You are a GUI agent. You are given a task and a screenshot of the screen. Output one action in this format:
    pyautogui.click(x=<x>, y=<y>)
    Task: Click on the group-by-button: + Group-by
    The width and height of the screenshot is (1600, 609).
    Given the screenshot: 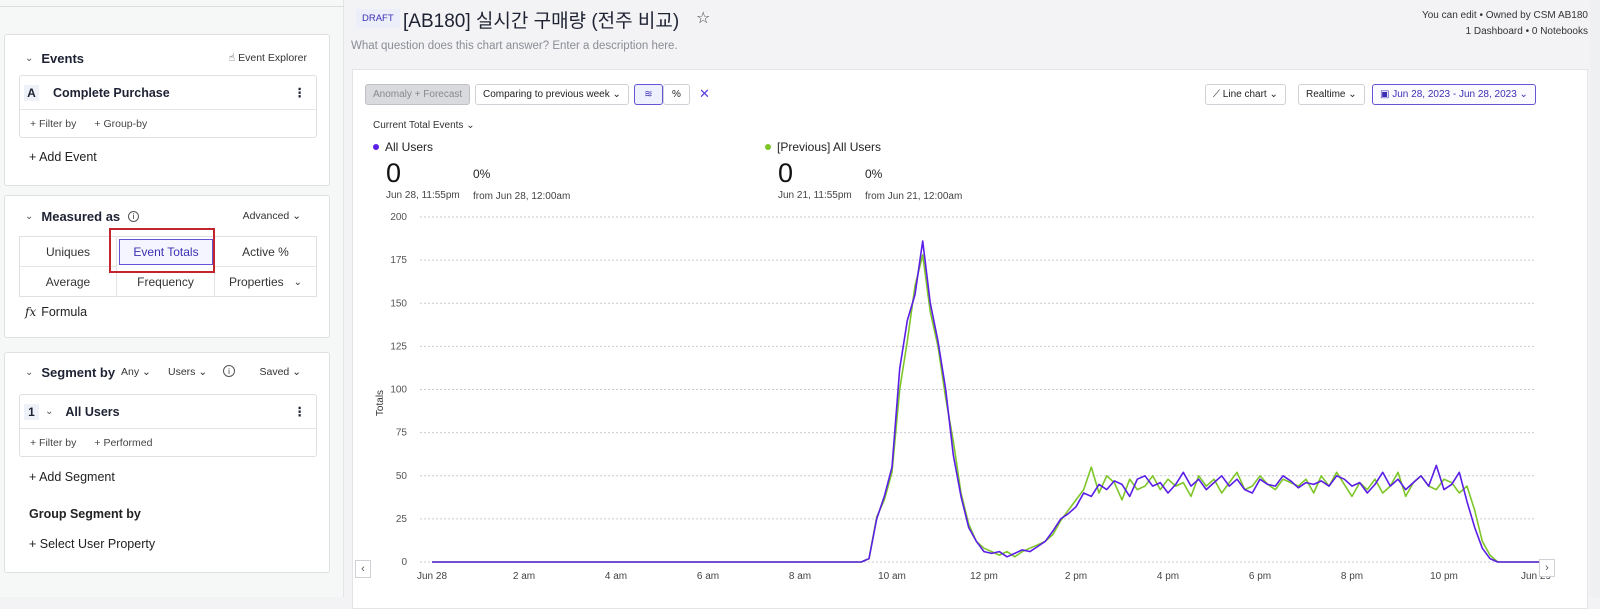 What is the action you would take?
    pyautogui.click(x=120, y=124)
    